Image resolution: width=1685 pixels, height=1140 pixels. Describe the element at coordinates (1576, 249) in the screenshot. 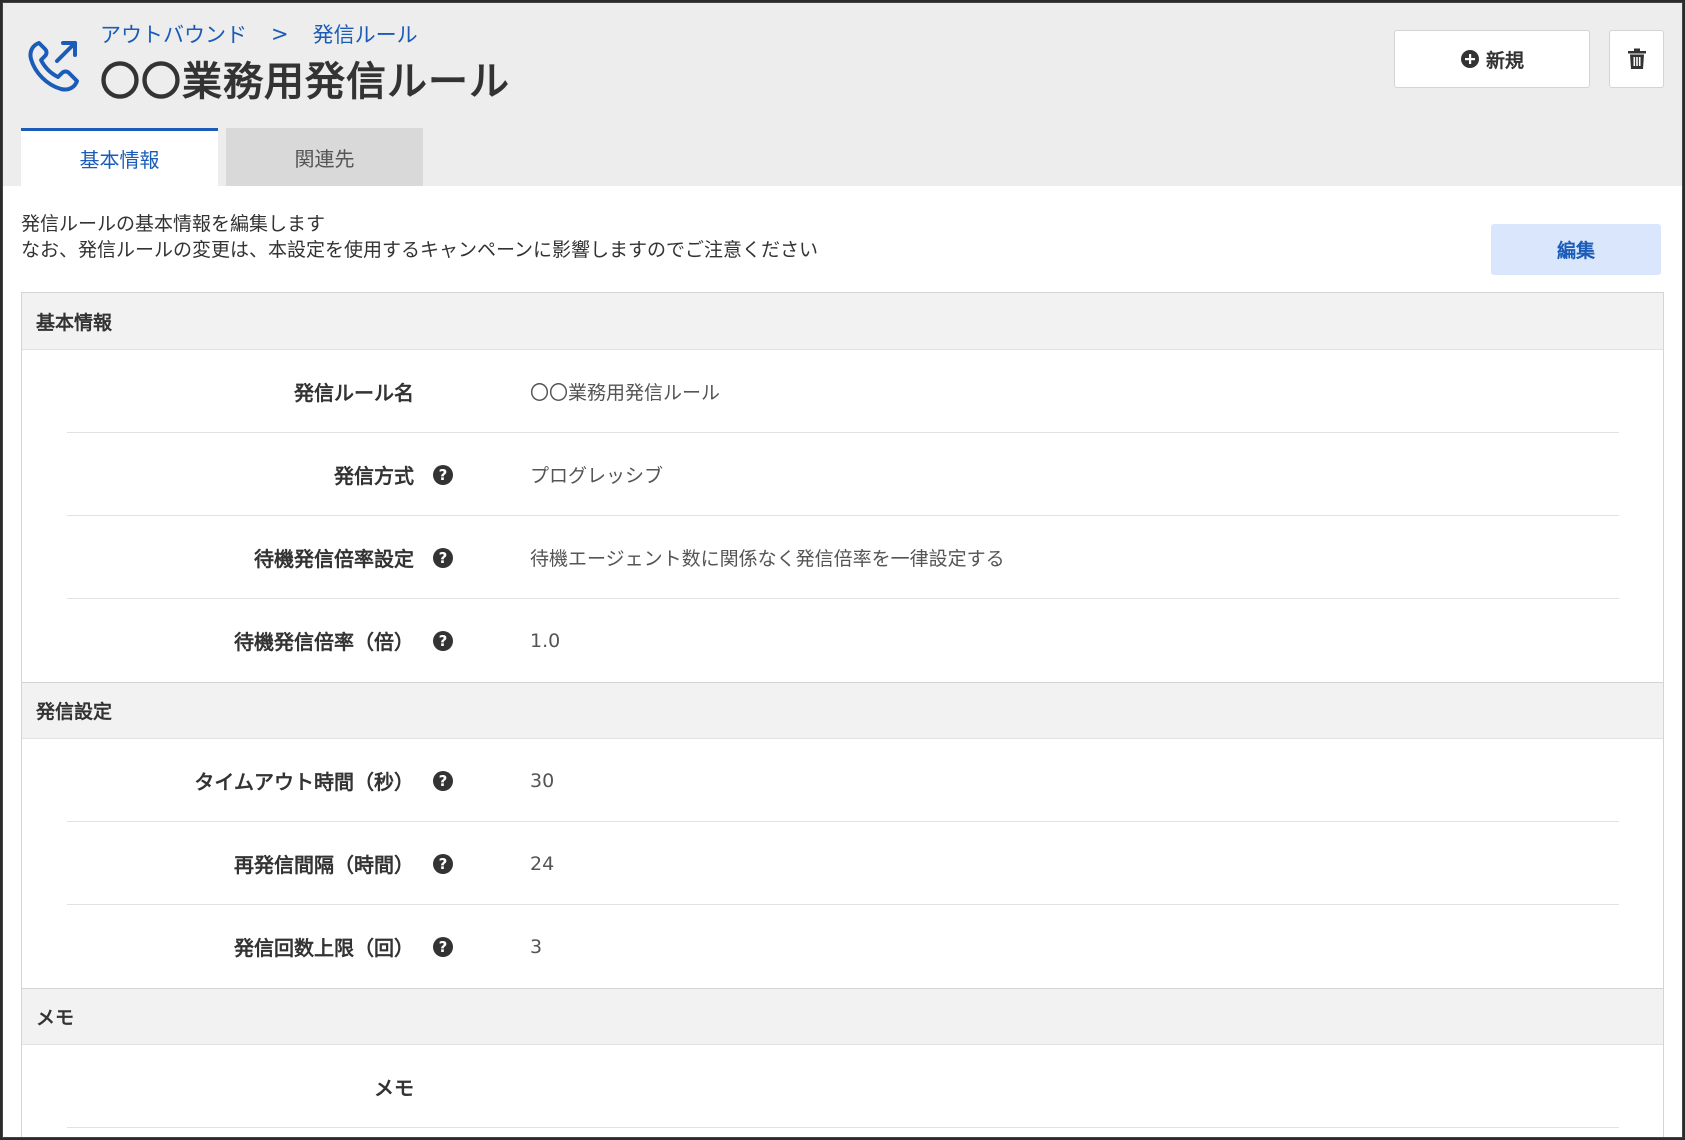

I see `edit-button: 編集` at that location.